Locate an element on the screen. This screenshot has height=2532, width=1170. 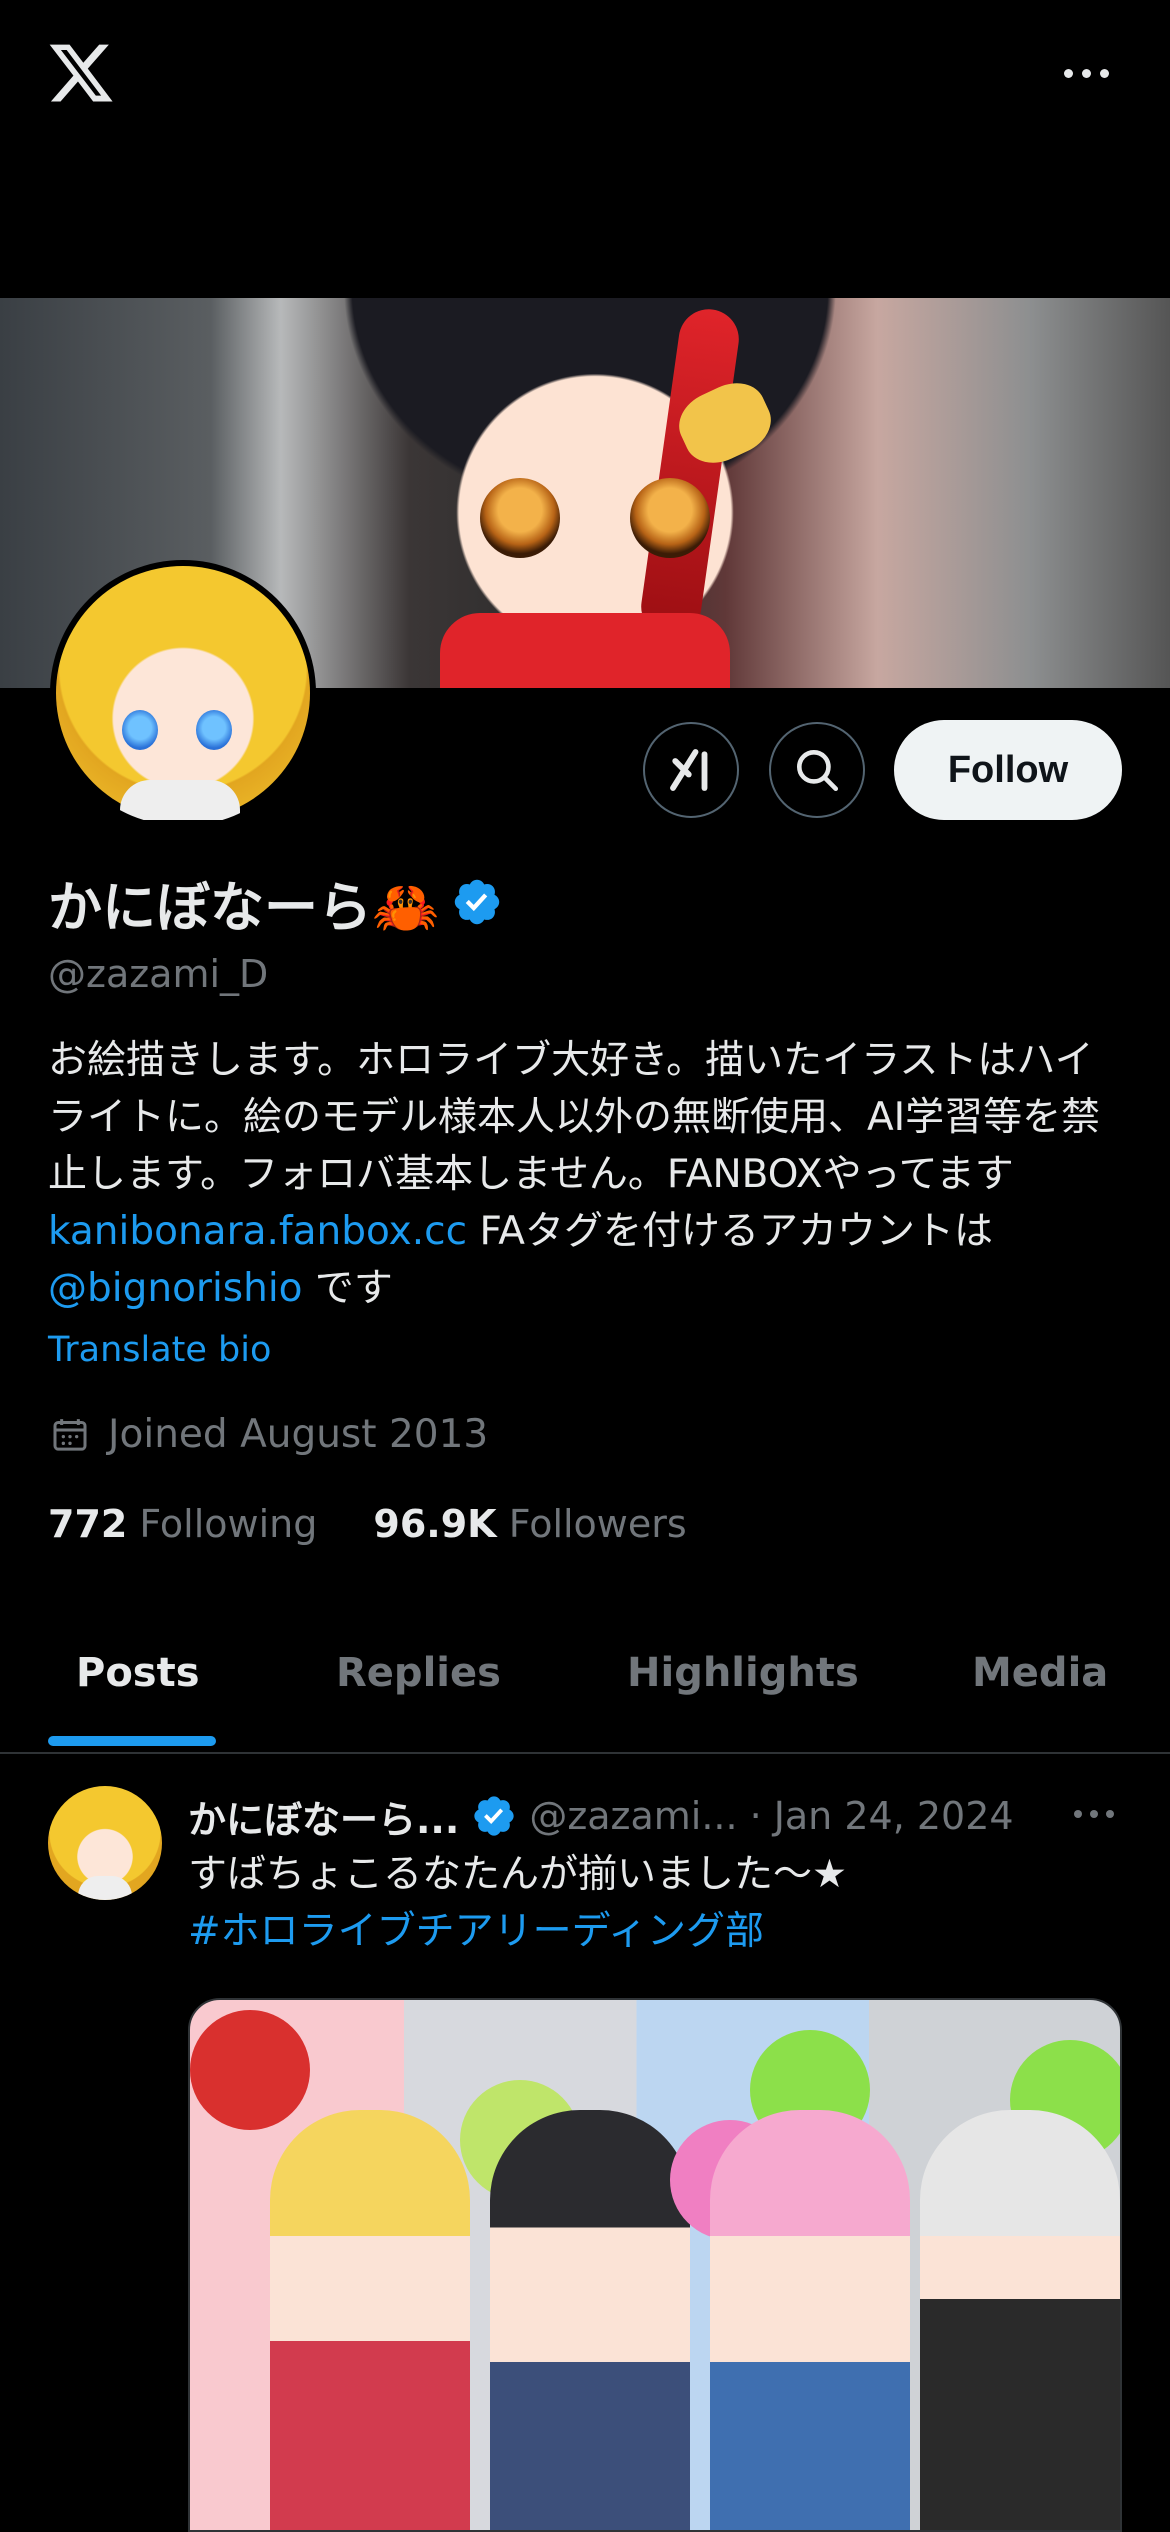
post-date: Jan 24, 2024 is located at coordinates (894, 1816).